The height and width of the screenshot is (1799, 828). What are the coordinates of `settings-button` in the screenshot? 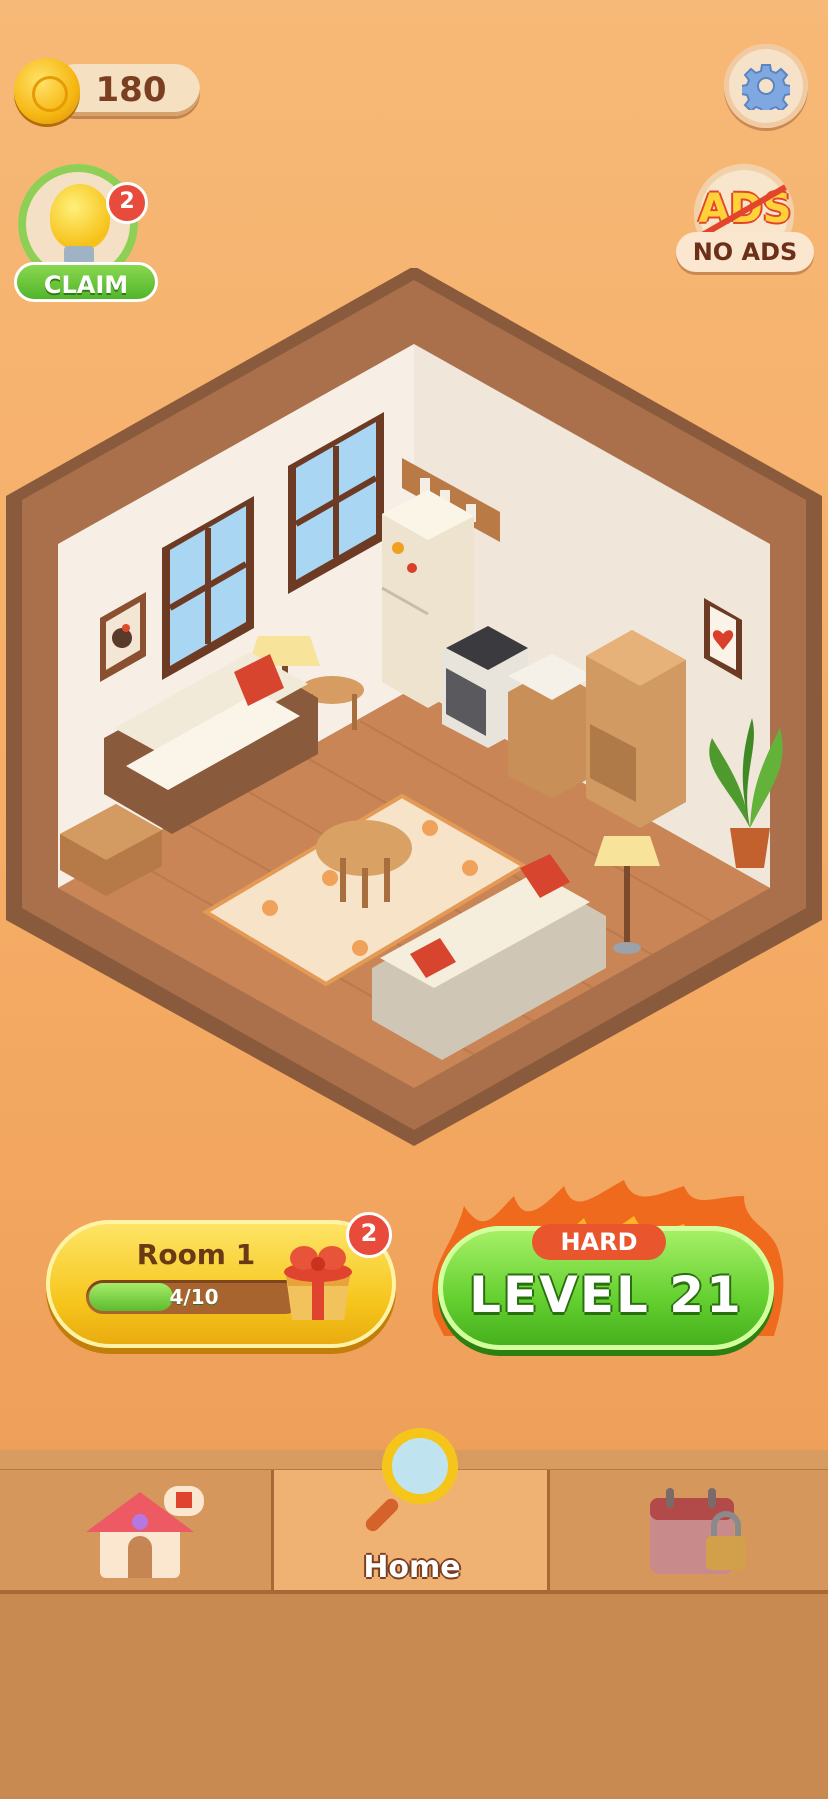 It's located at (766, 86).